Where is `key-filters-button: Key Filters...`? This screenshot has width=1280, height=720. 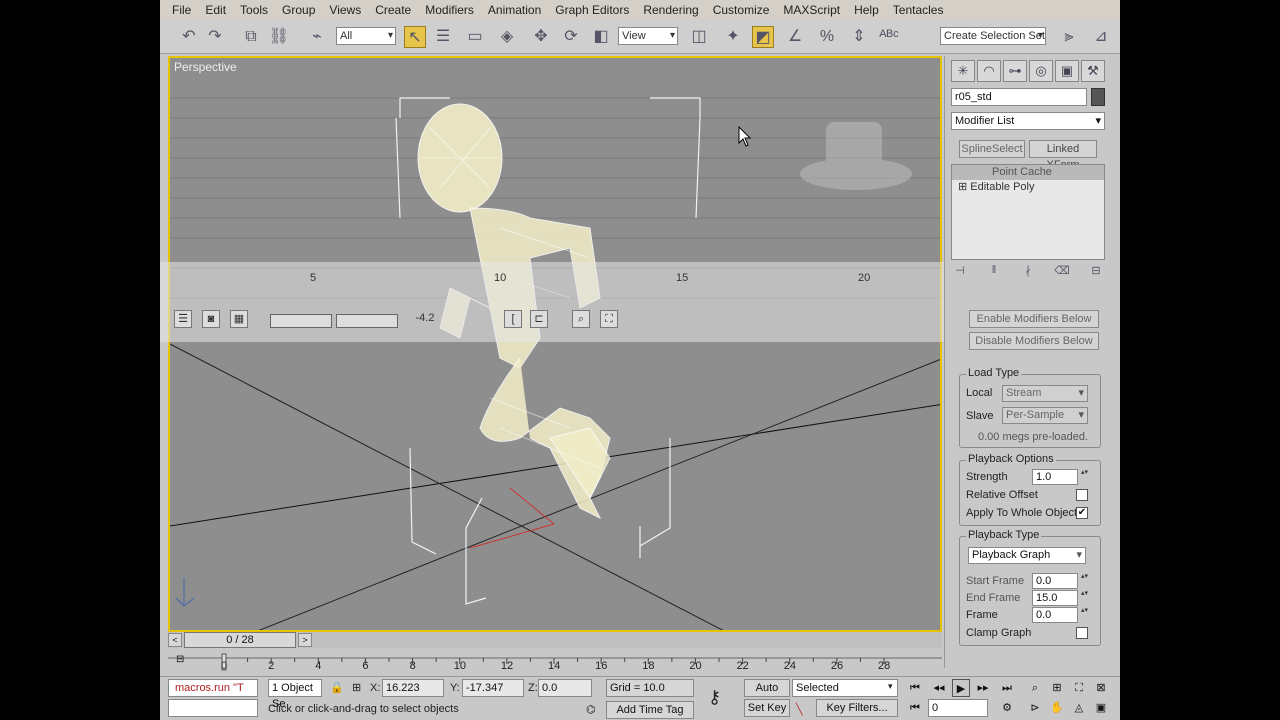
key-filters-button: Key Filters... is located at coordinates (857, 708).